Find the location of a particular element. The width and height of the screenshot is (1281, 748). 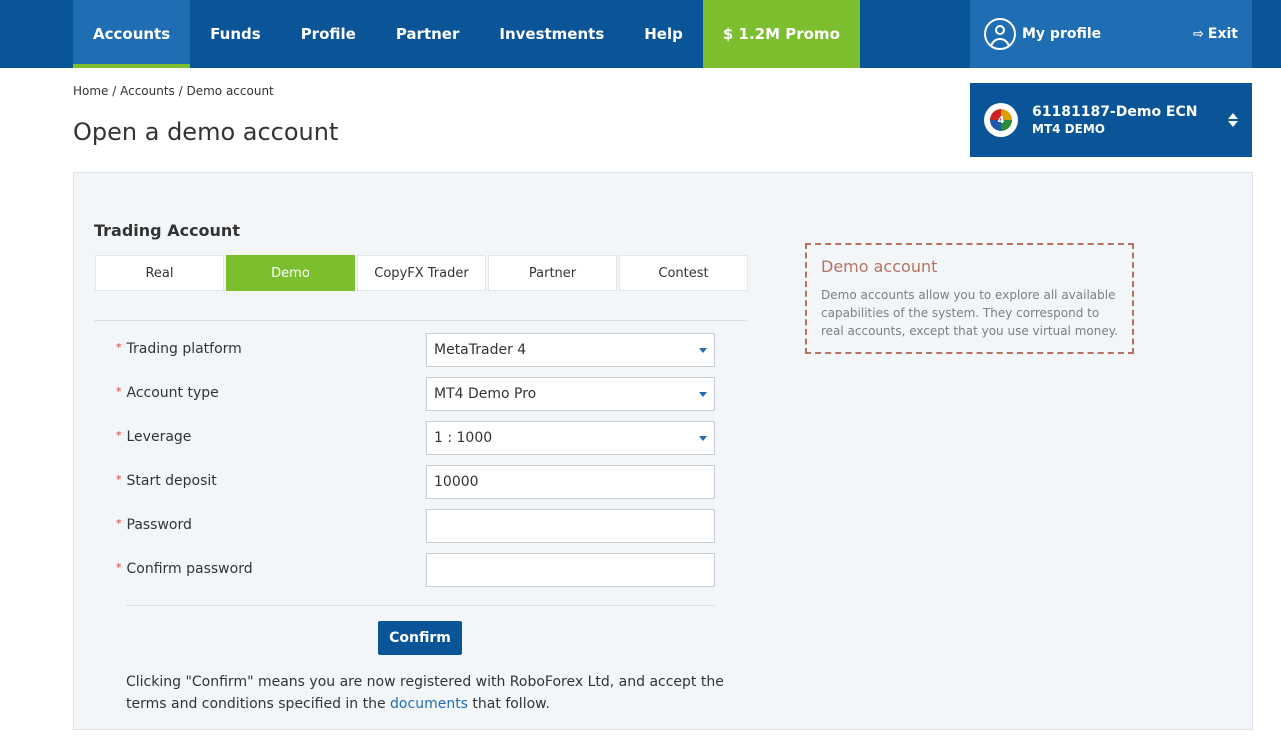

nav-item-partner: Partner is located at coordinates (428, 34).